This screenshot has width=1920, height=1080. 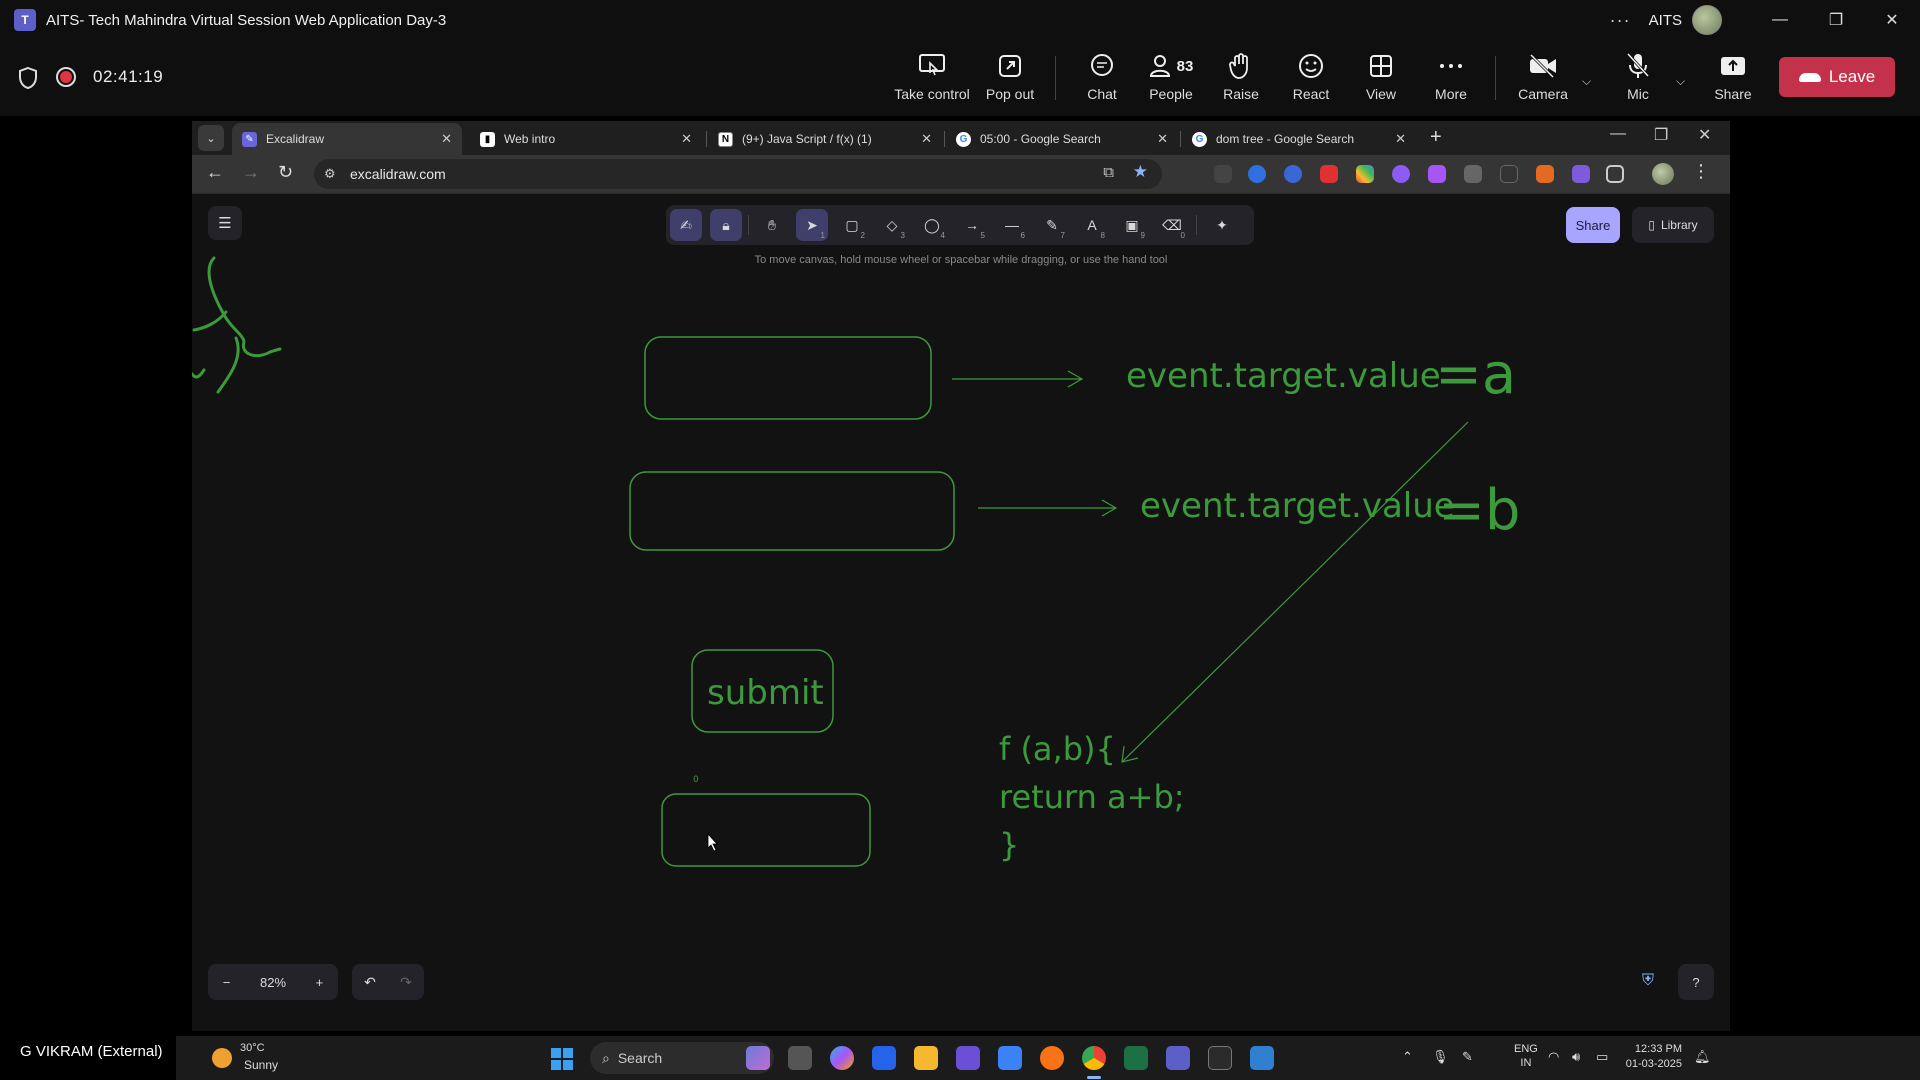 I want to click on hamburger-menu-icon: ☰, so click(x=225, y=223).